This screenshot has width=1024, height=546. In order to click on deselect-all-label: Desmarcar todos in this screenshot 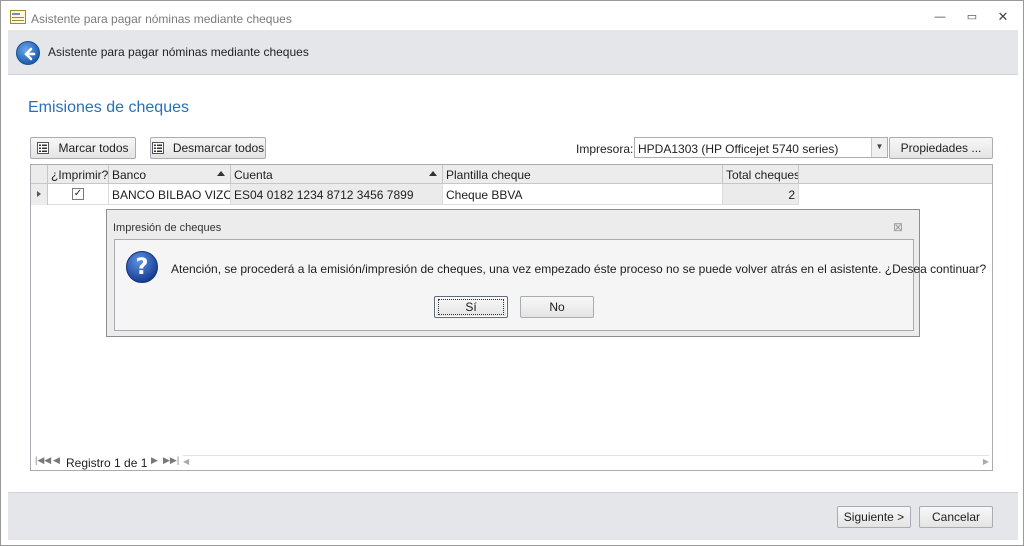, I will do `click(218, 148)`.